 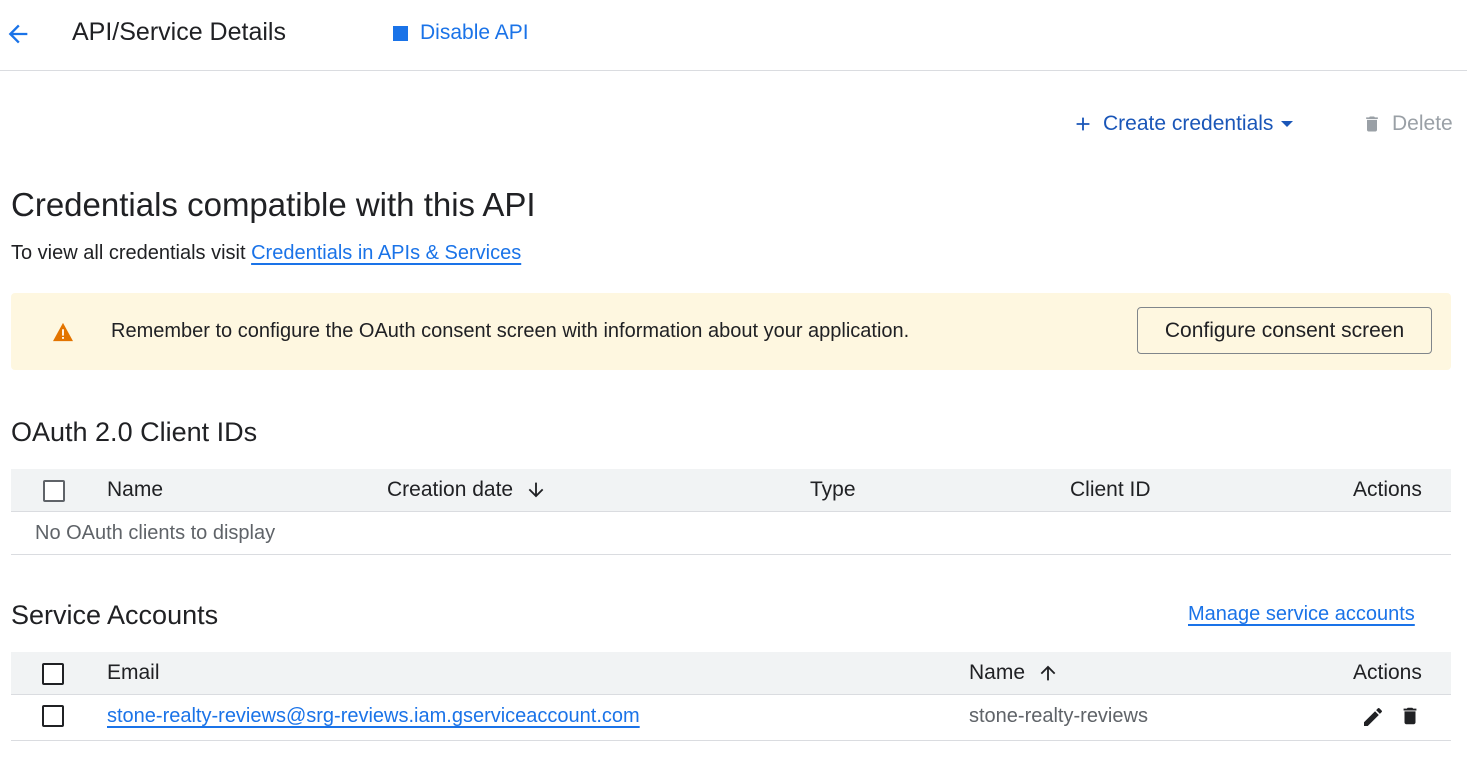 I want to click on caret-down-icon, so click(x=1287, y=124).